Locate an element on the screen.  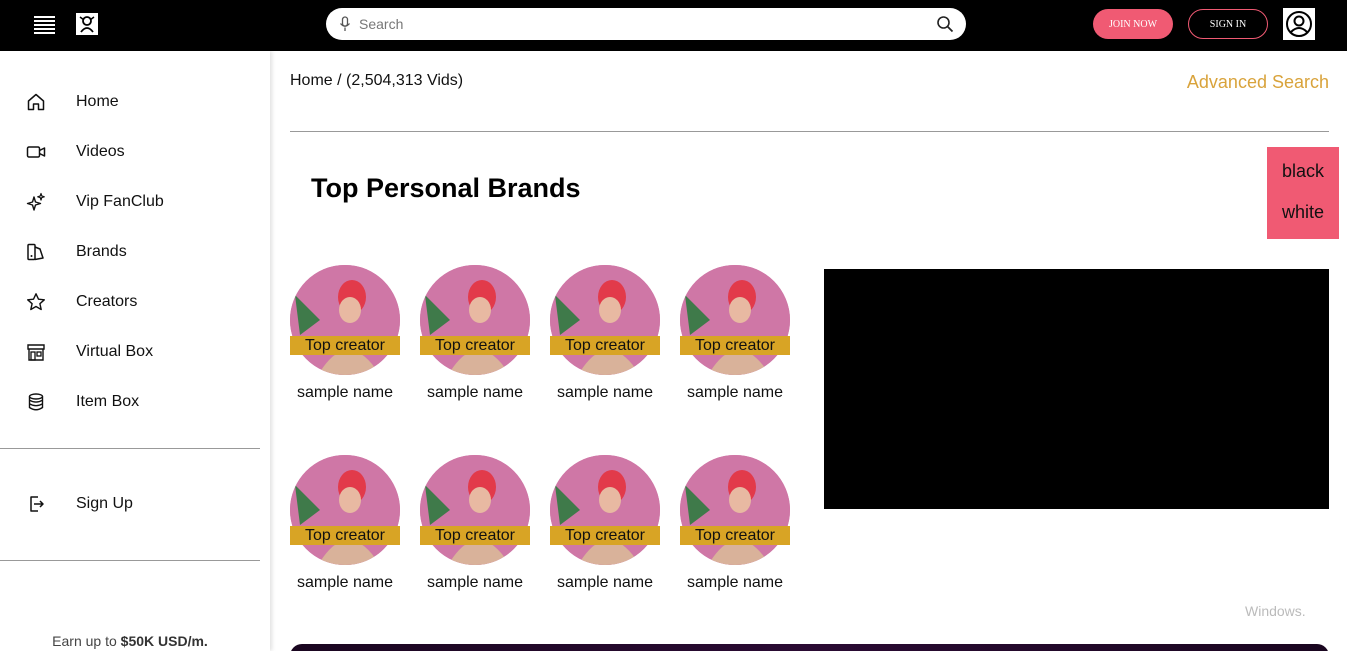
theme-black-option: black is located at coordinates (1303, 171).